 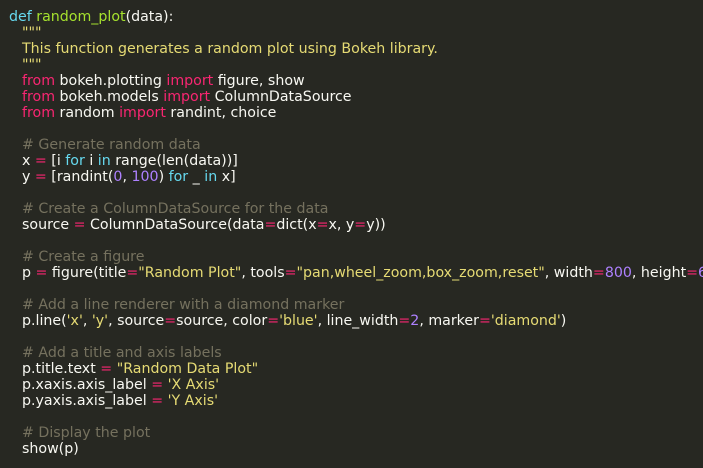 I want to click on code-token: figure, show, so click(x=259, y=81).